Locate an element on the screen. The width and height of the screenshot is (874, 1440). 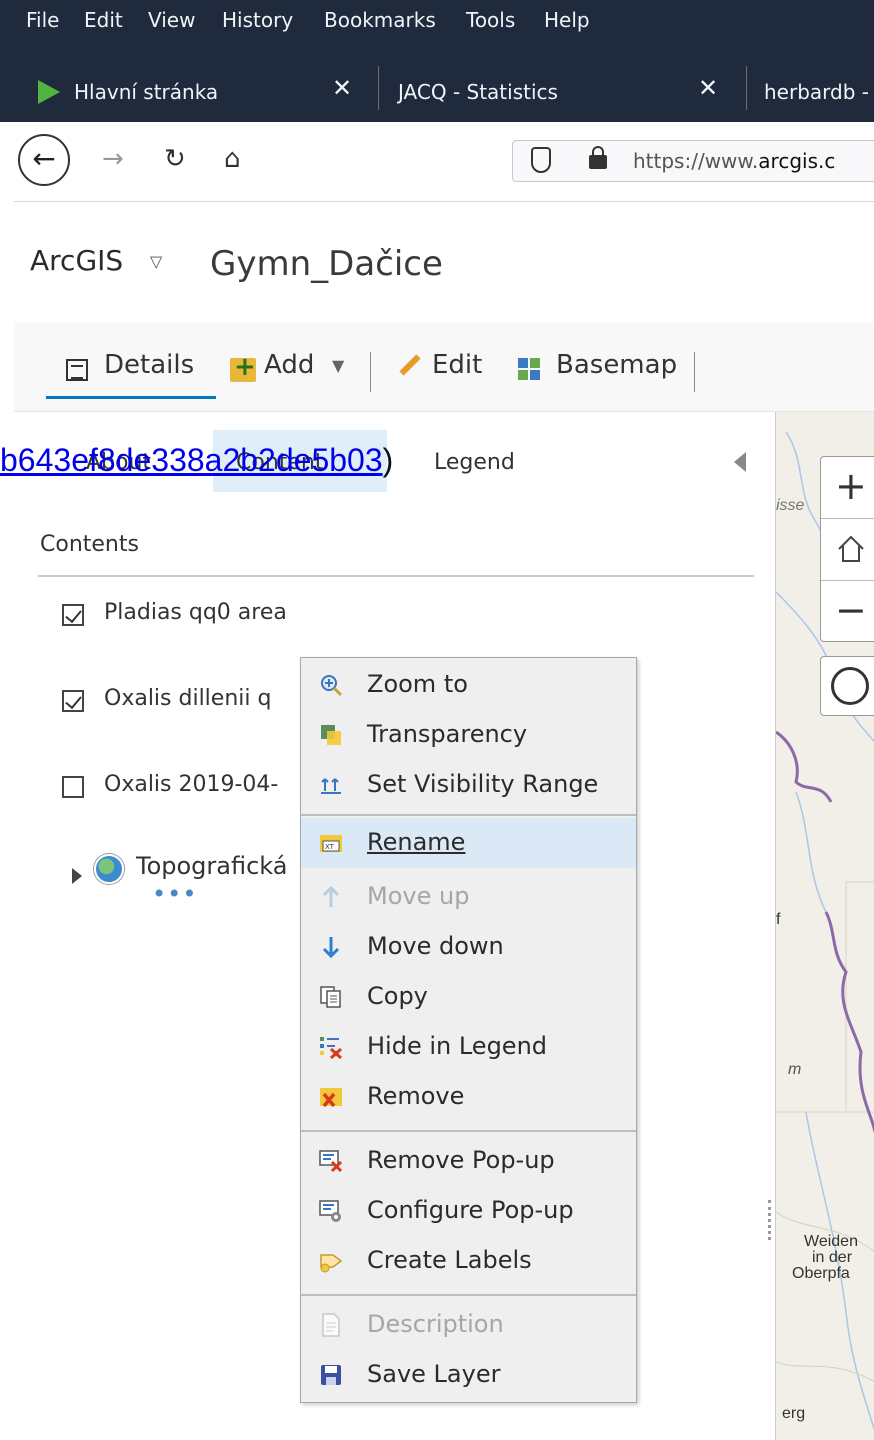
menu-item-description: Description is located at coordinates (468, 1325).